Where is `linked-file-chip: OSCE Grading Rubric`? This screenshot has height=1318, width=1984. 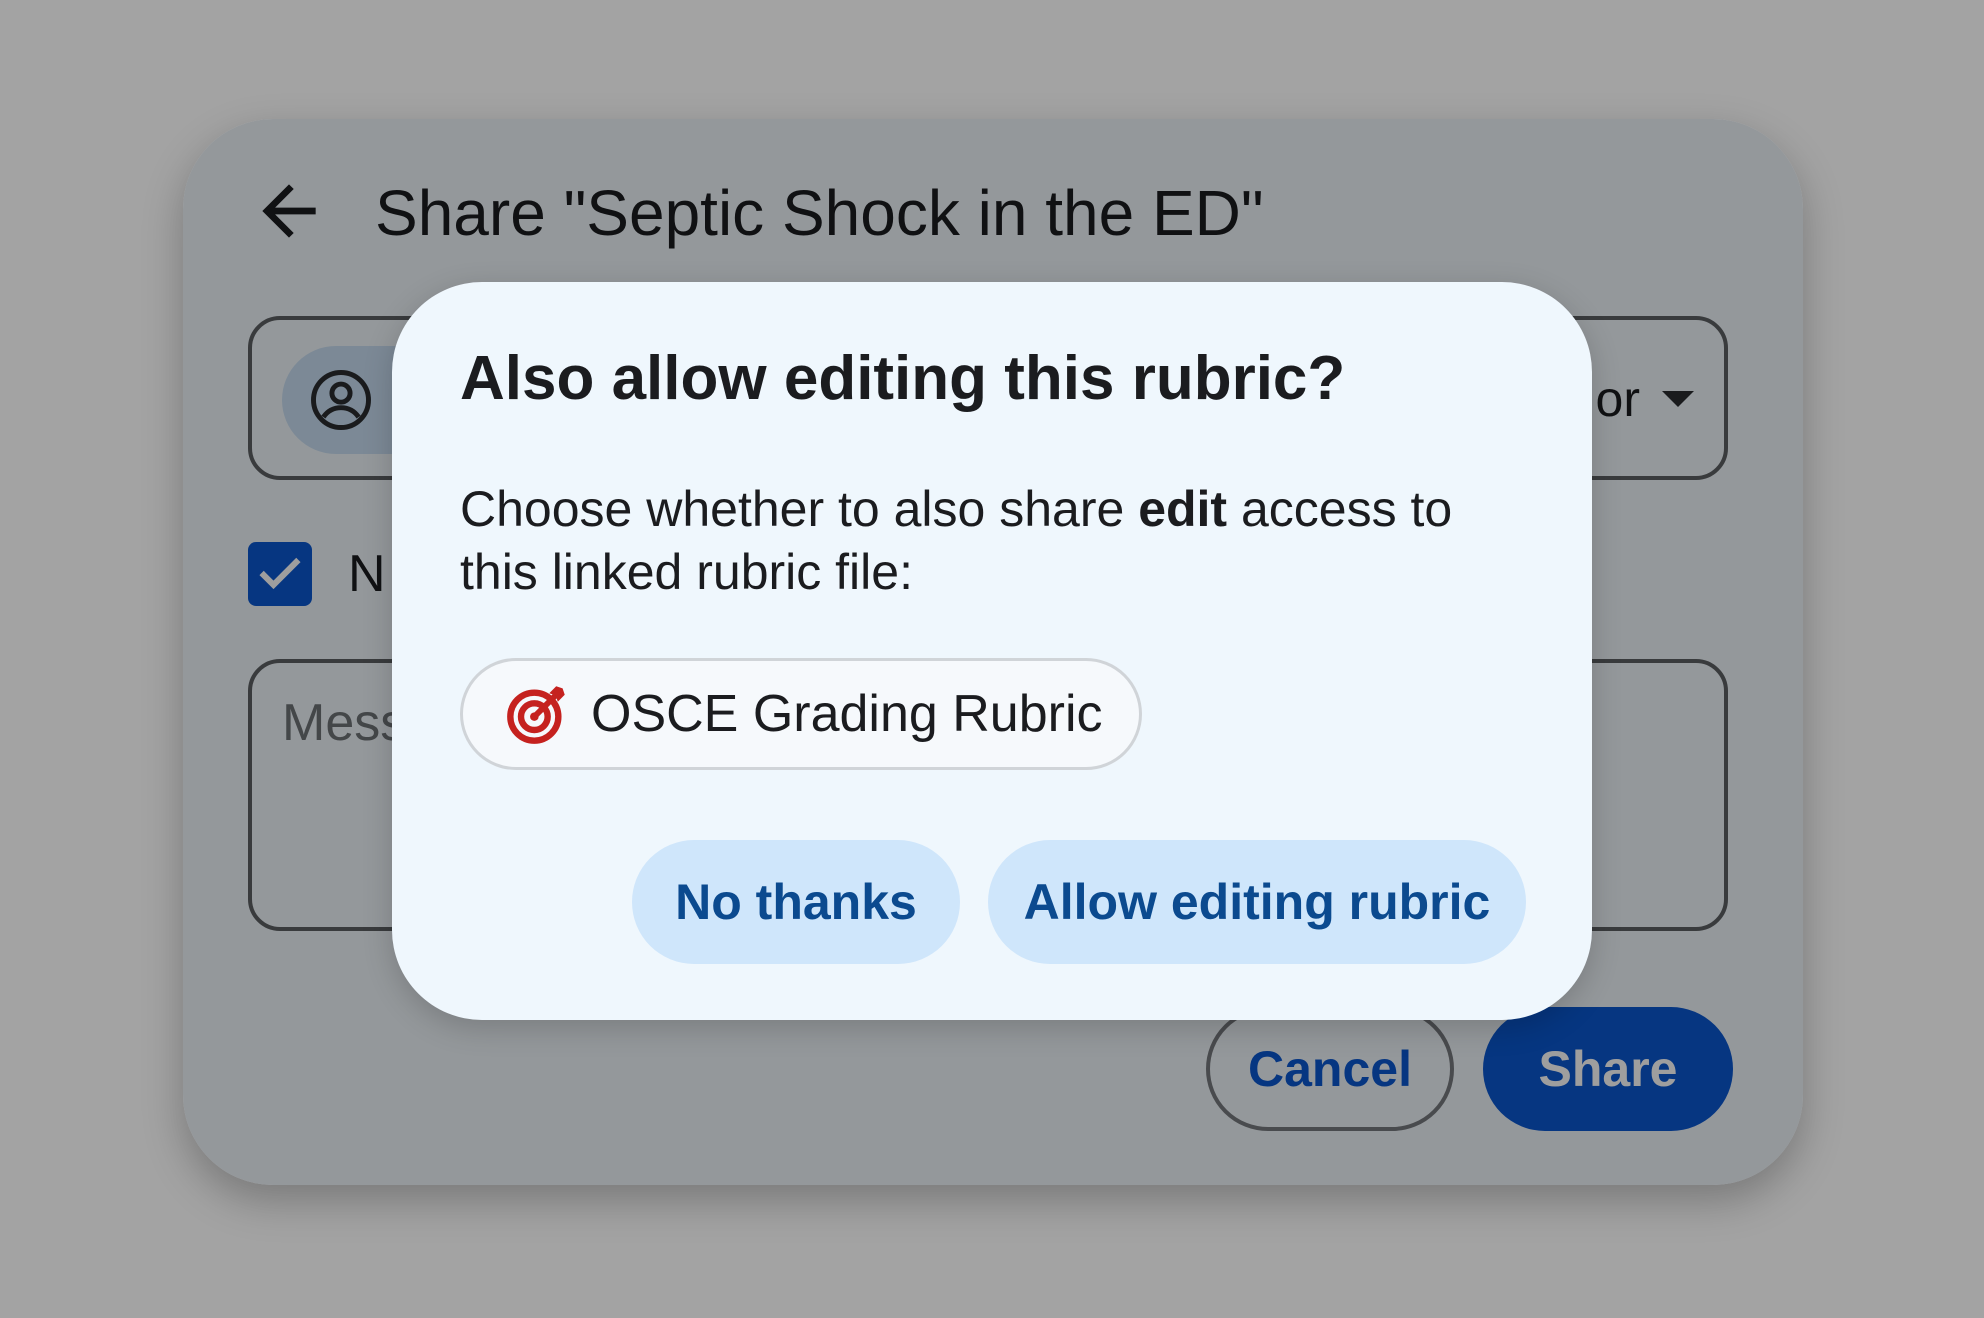
linked-file-chip: OSCE Grading Rubric is located at coordinates (801, 714).